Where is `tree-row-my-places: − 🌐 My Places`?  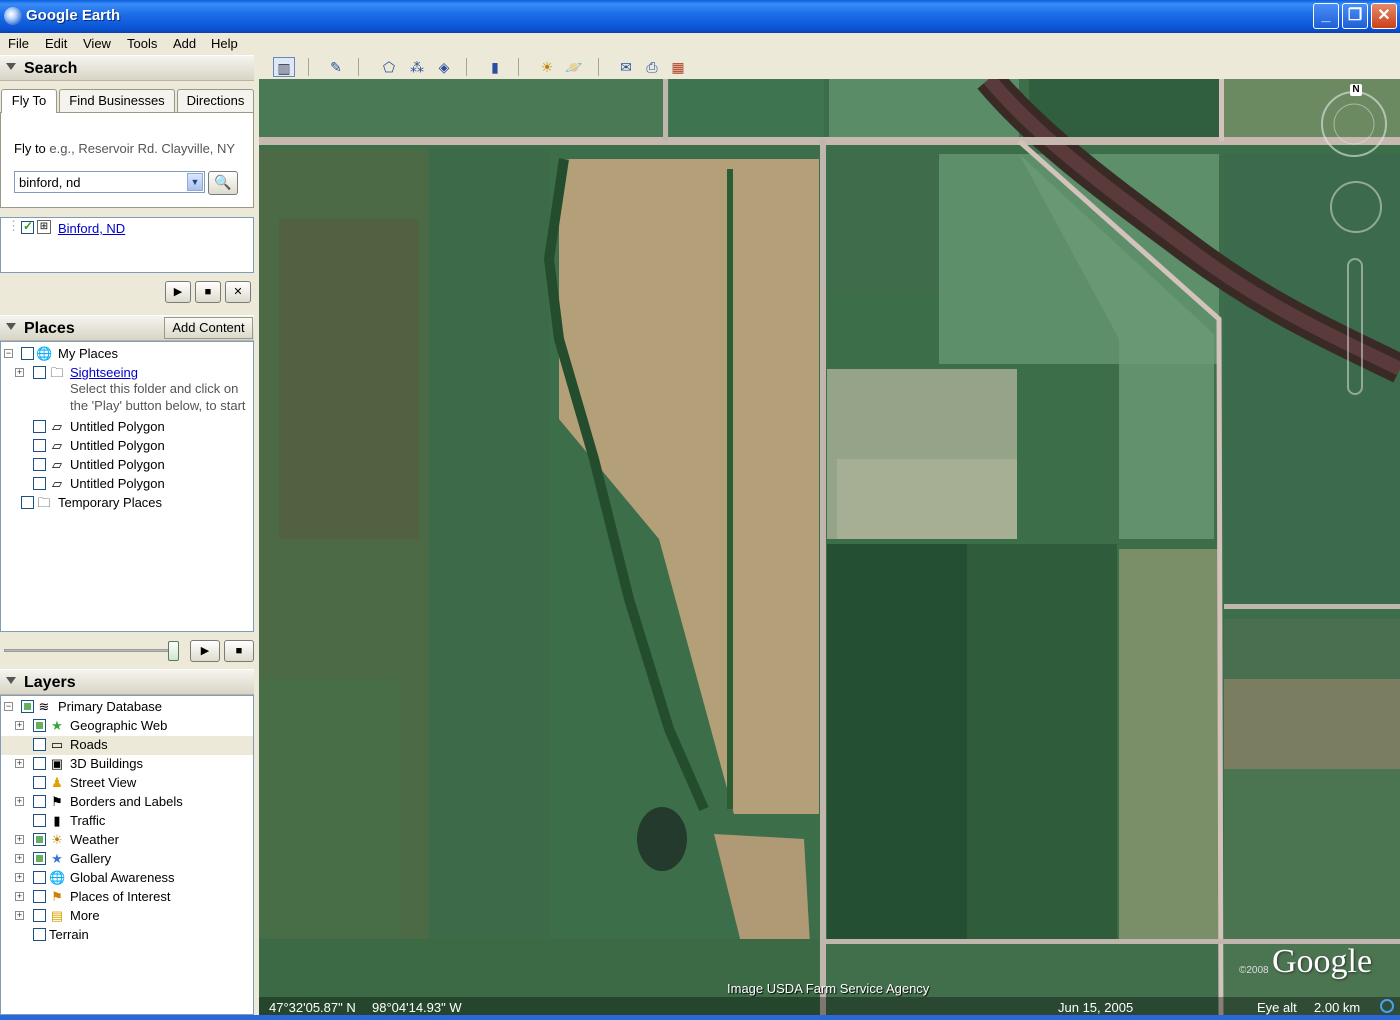
tree-row-my-places: − 🌐 My Places is located at coordinates (127, 354).